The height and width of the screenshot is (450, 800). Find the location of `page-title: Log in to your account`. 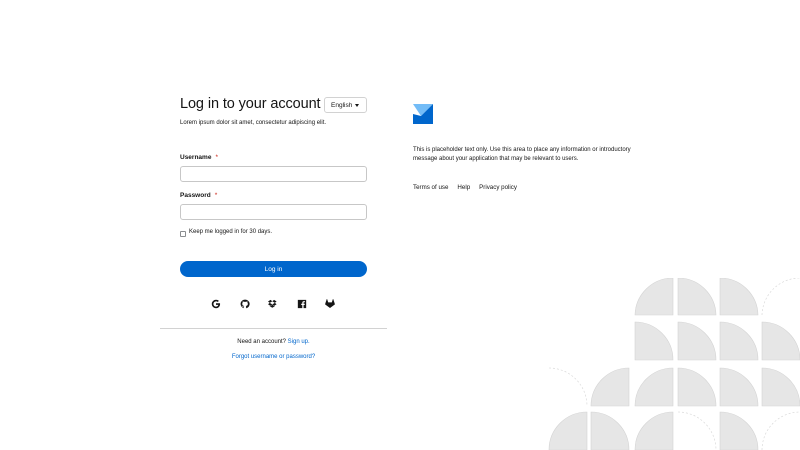

page-title: Log in to your account is located at coordinates (250, 104).